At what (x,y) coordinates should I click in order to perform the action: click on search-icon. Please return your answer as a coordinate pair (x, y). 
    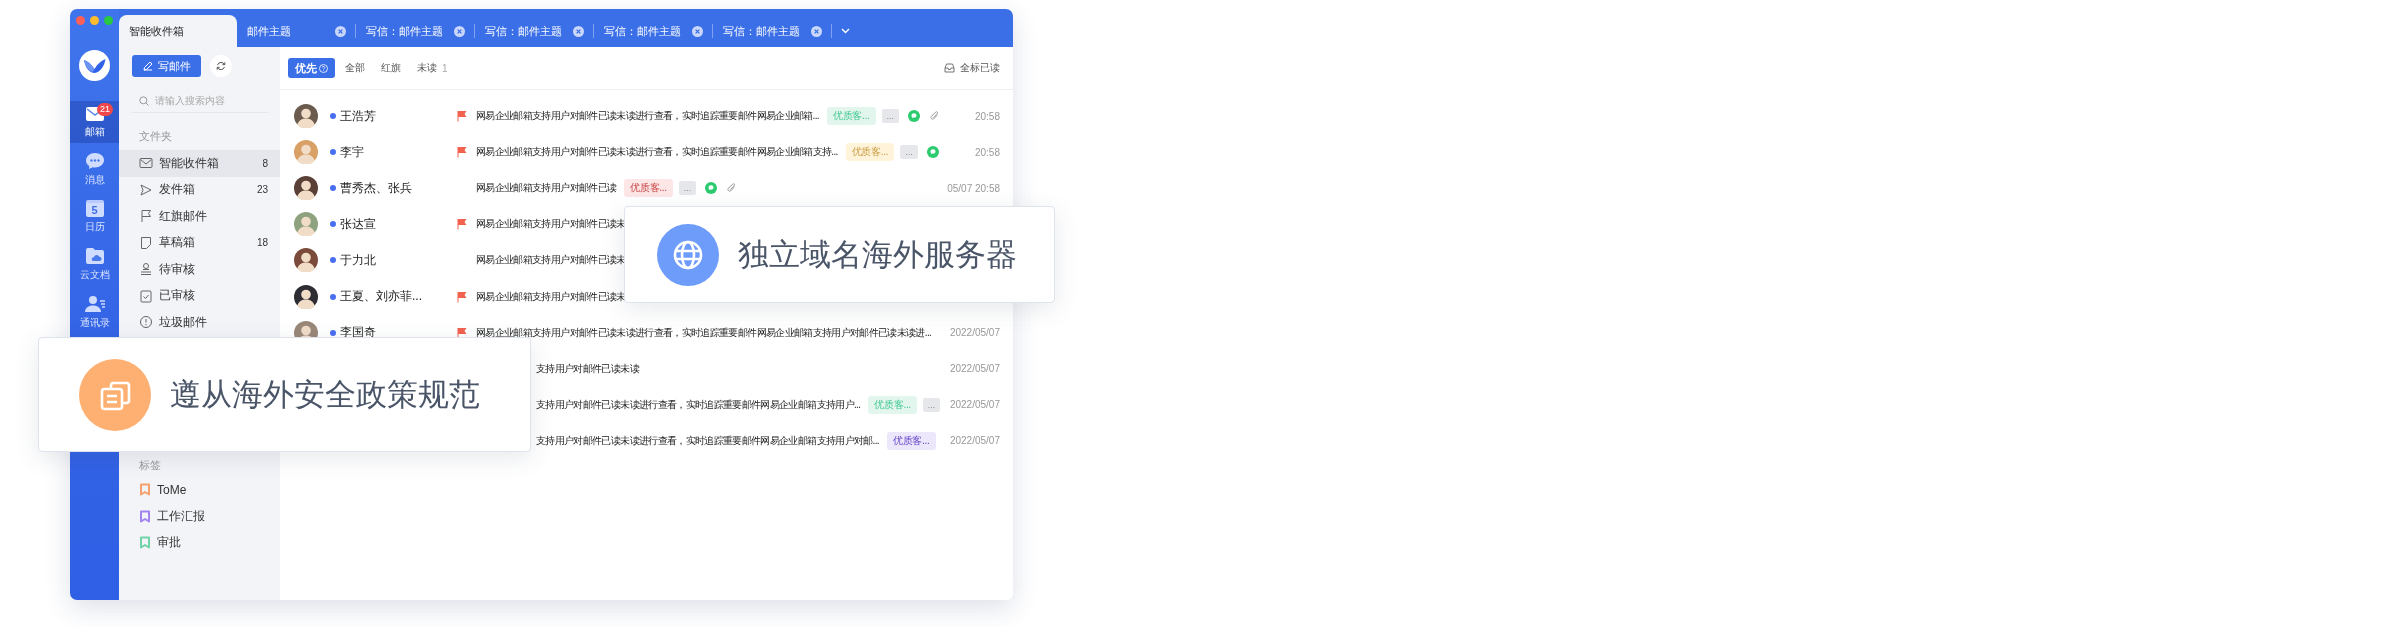
    Looking at the image, I should click on (144, 100).